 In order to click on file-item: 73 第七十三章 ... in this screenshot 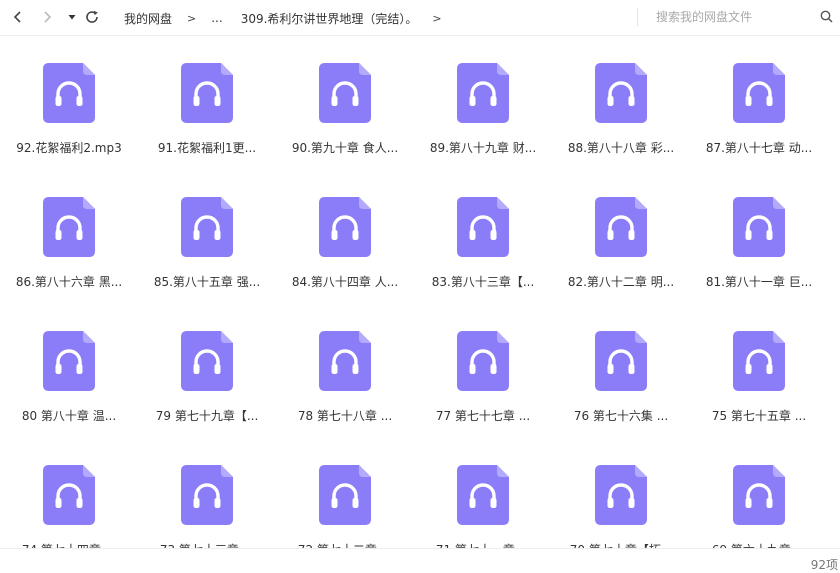, I will do `click(207, 493)`.